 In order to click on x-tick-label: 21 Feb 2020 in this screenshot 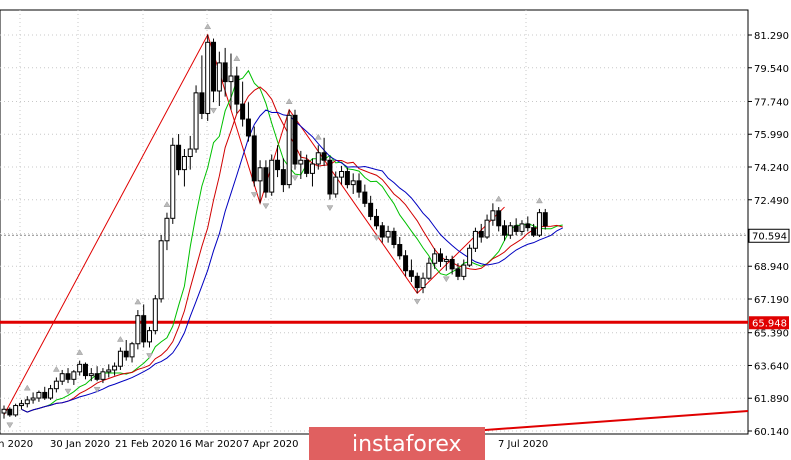, I will do `click(146, 444)`.